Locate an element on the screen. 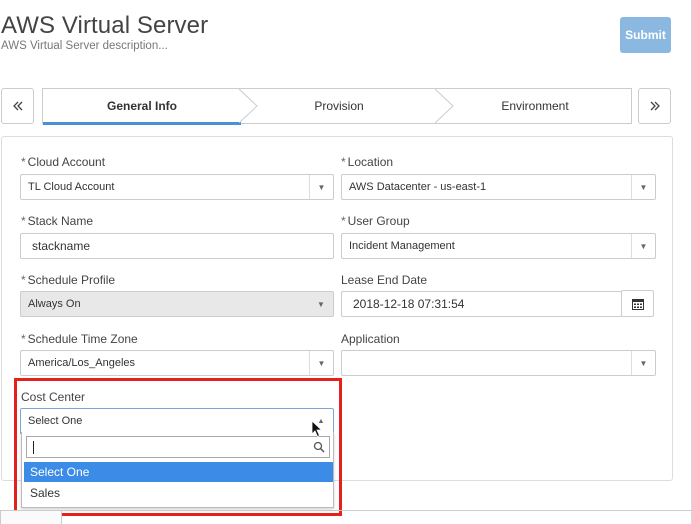  submit-button: Submit is located at coordinates (645, 35).